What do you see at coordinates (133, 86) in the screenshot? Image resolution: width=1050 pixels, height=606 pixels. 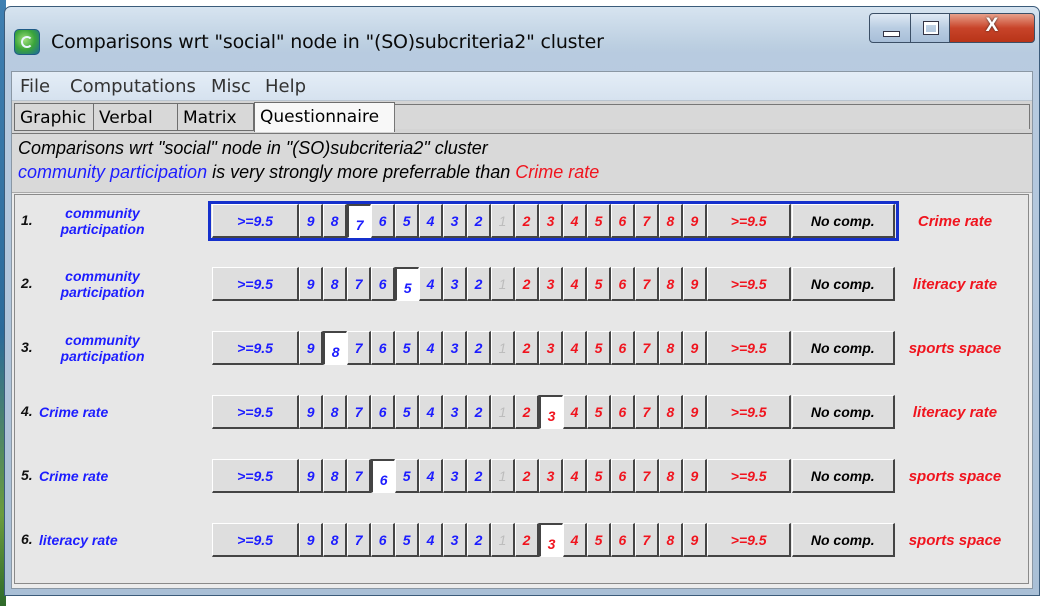 I see `menu-computations: Computations` at bounding box center [133, 86].